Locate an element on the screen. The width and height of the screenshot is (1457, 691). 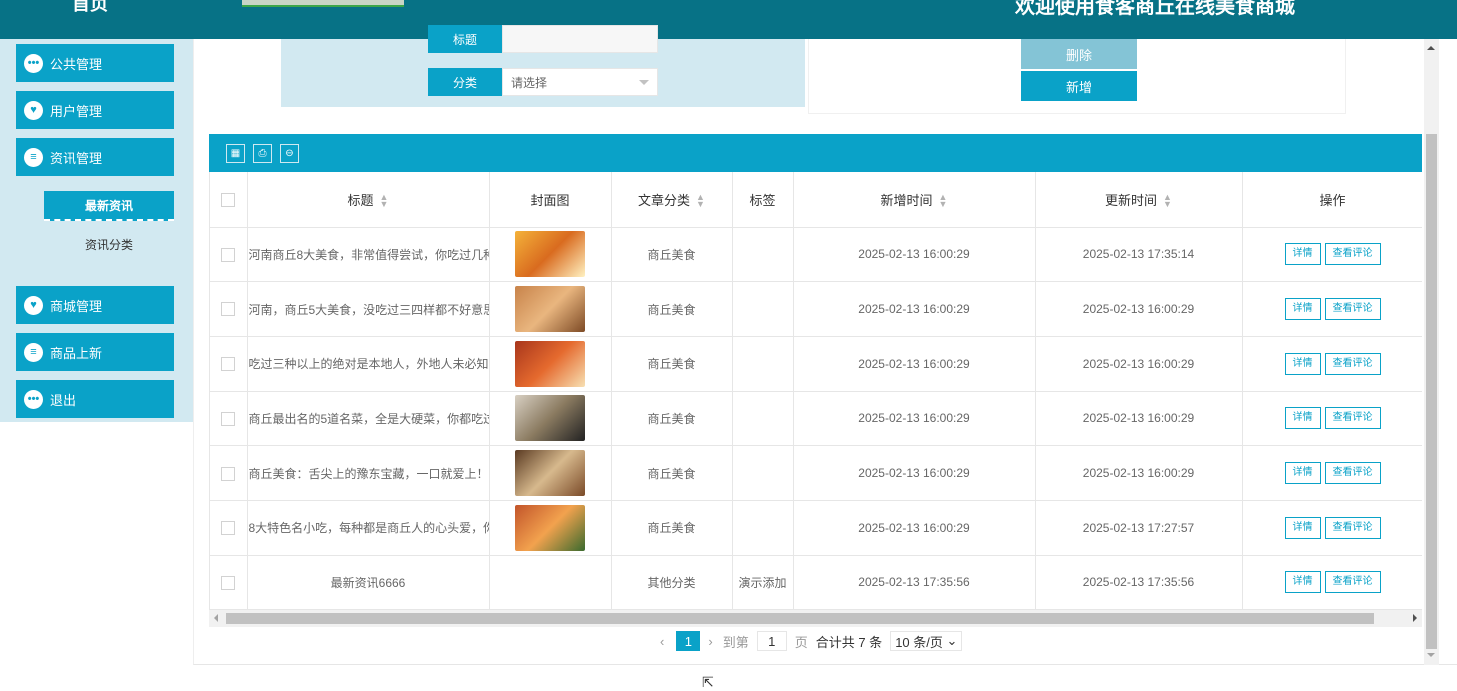
col-category: 文章分类 ▲ ▼ is located at coordinates (672, 200).